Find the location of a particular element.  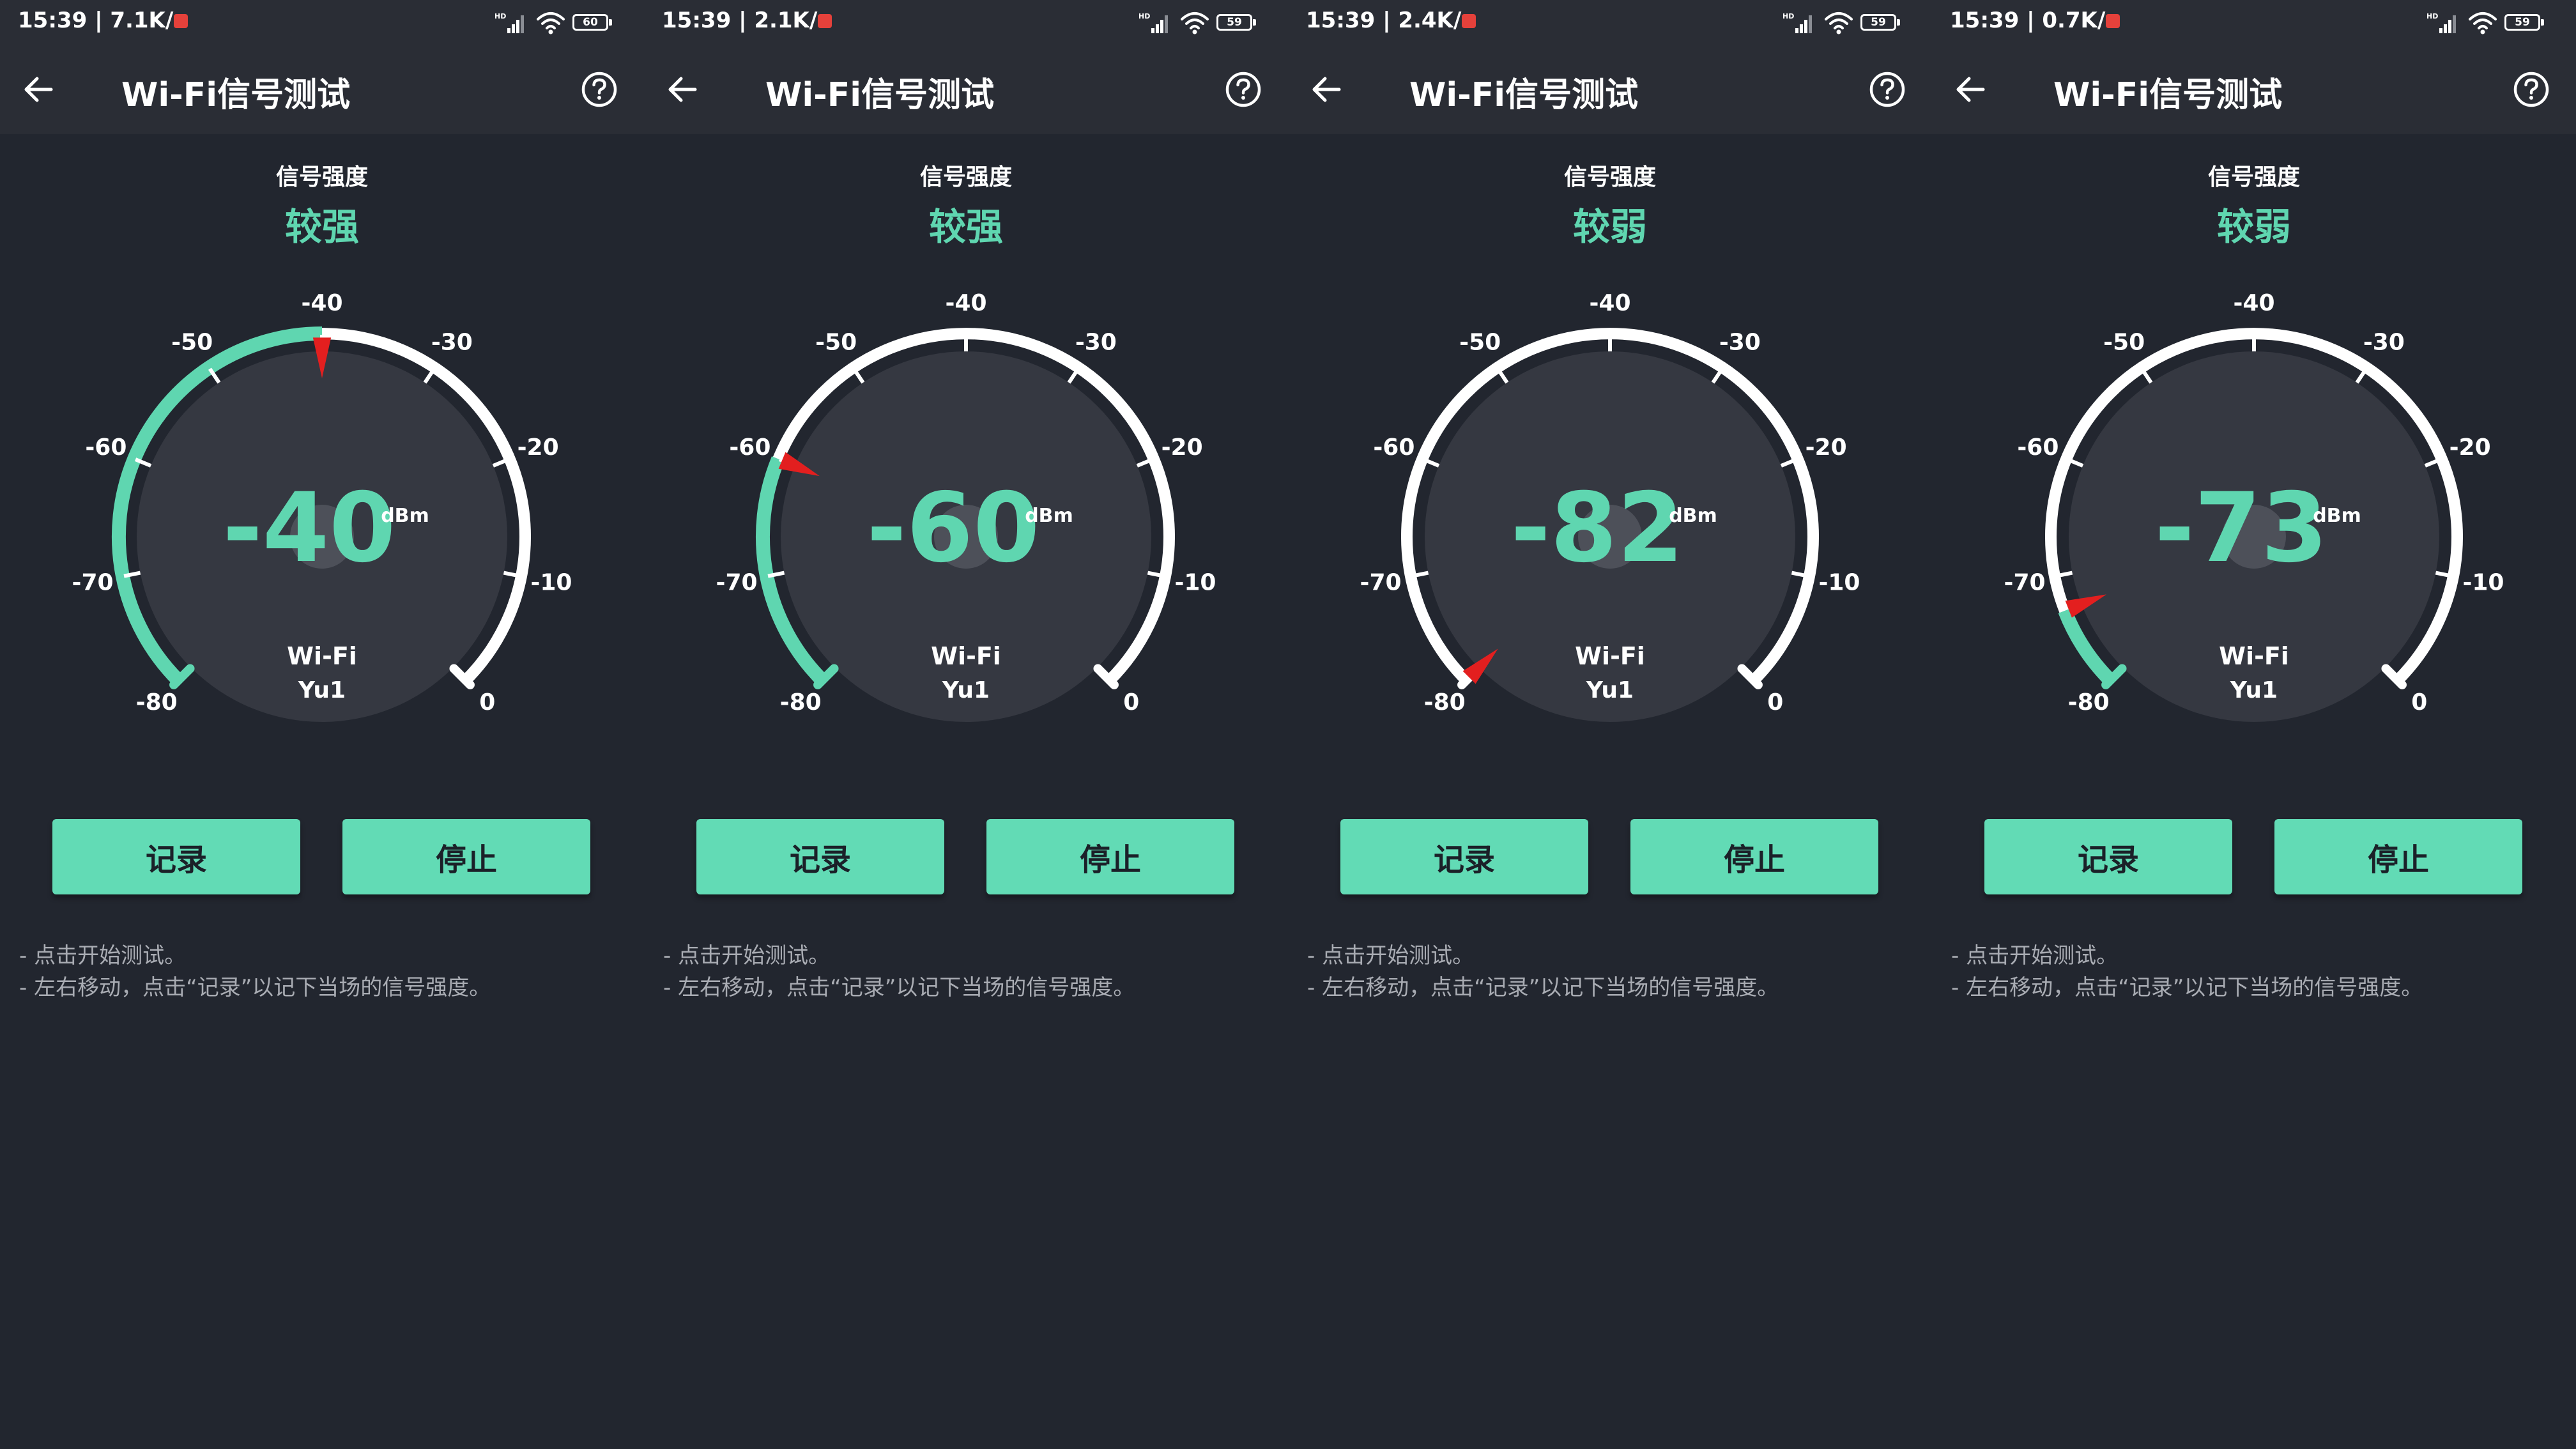

signal-reading: -40 is located at coordinates (309, 528).